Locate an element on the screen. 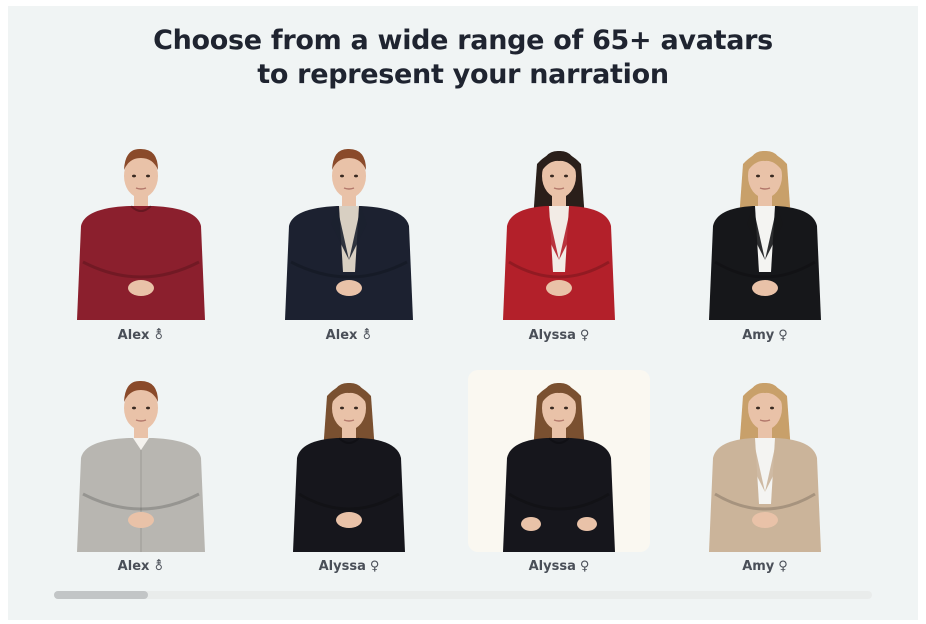 This screenshot has height=624, width=926. avatar-card-selected is located at coordinates (559, 461).